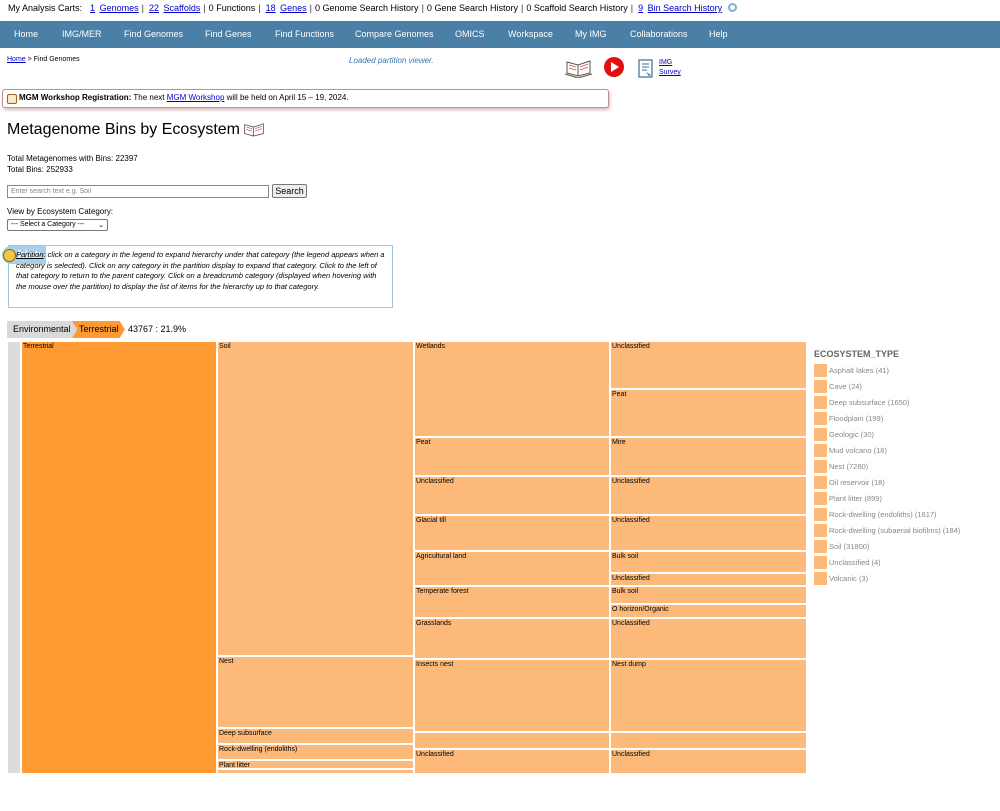 This screenshot has height=811, width=1000. What do you see at coordinates (576, 8) in the screenshot?
I see `cart-item: 0 Scaffold Search History` at bounding box center [576, 8].